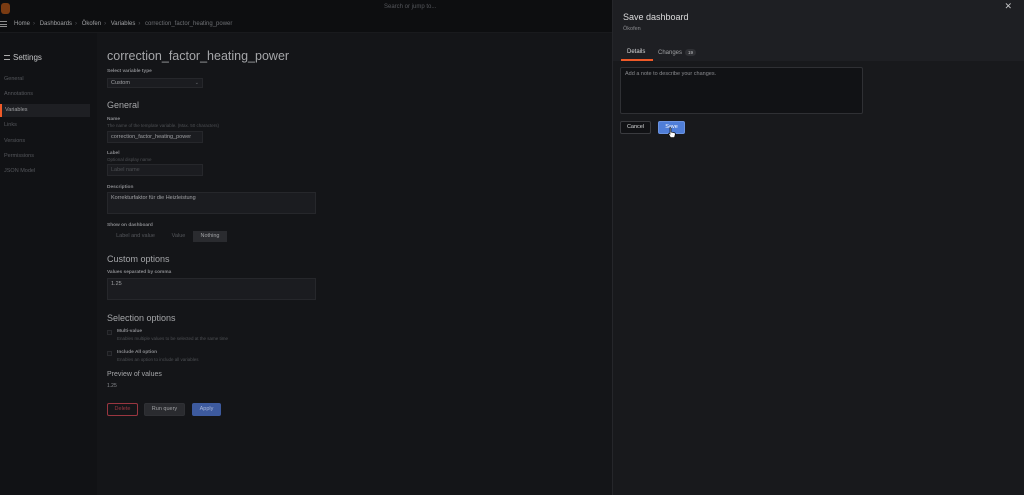 This screenshot has width=1024, height=495. I want to click on general-heading: General, so click(123, 105).